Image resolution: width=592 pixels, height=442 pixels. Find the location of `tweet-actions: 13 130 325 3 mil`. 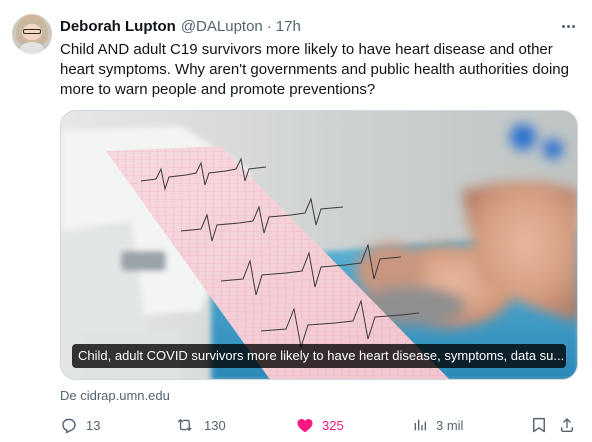

tweet-actions: 13 130 325 3 mil is located at coordinates (320, 425).